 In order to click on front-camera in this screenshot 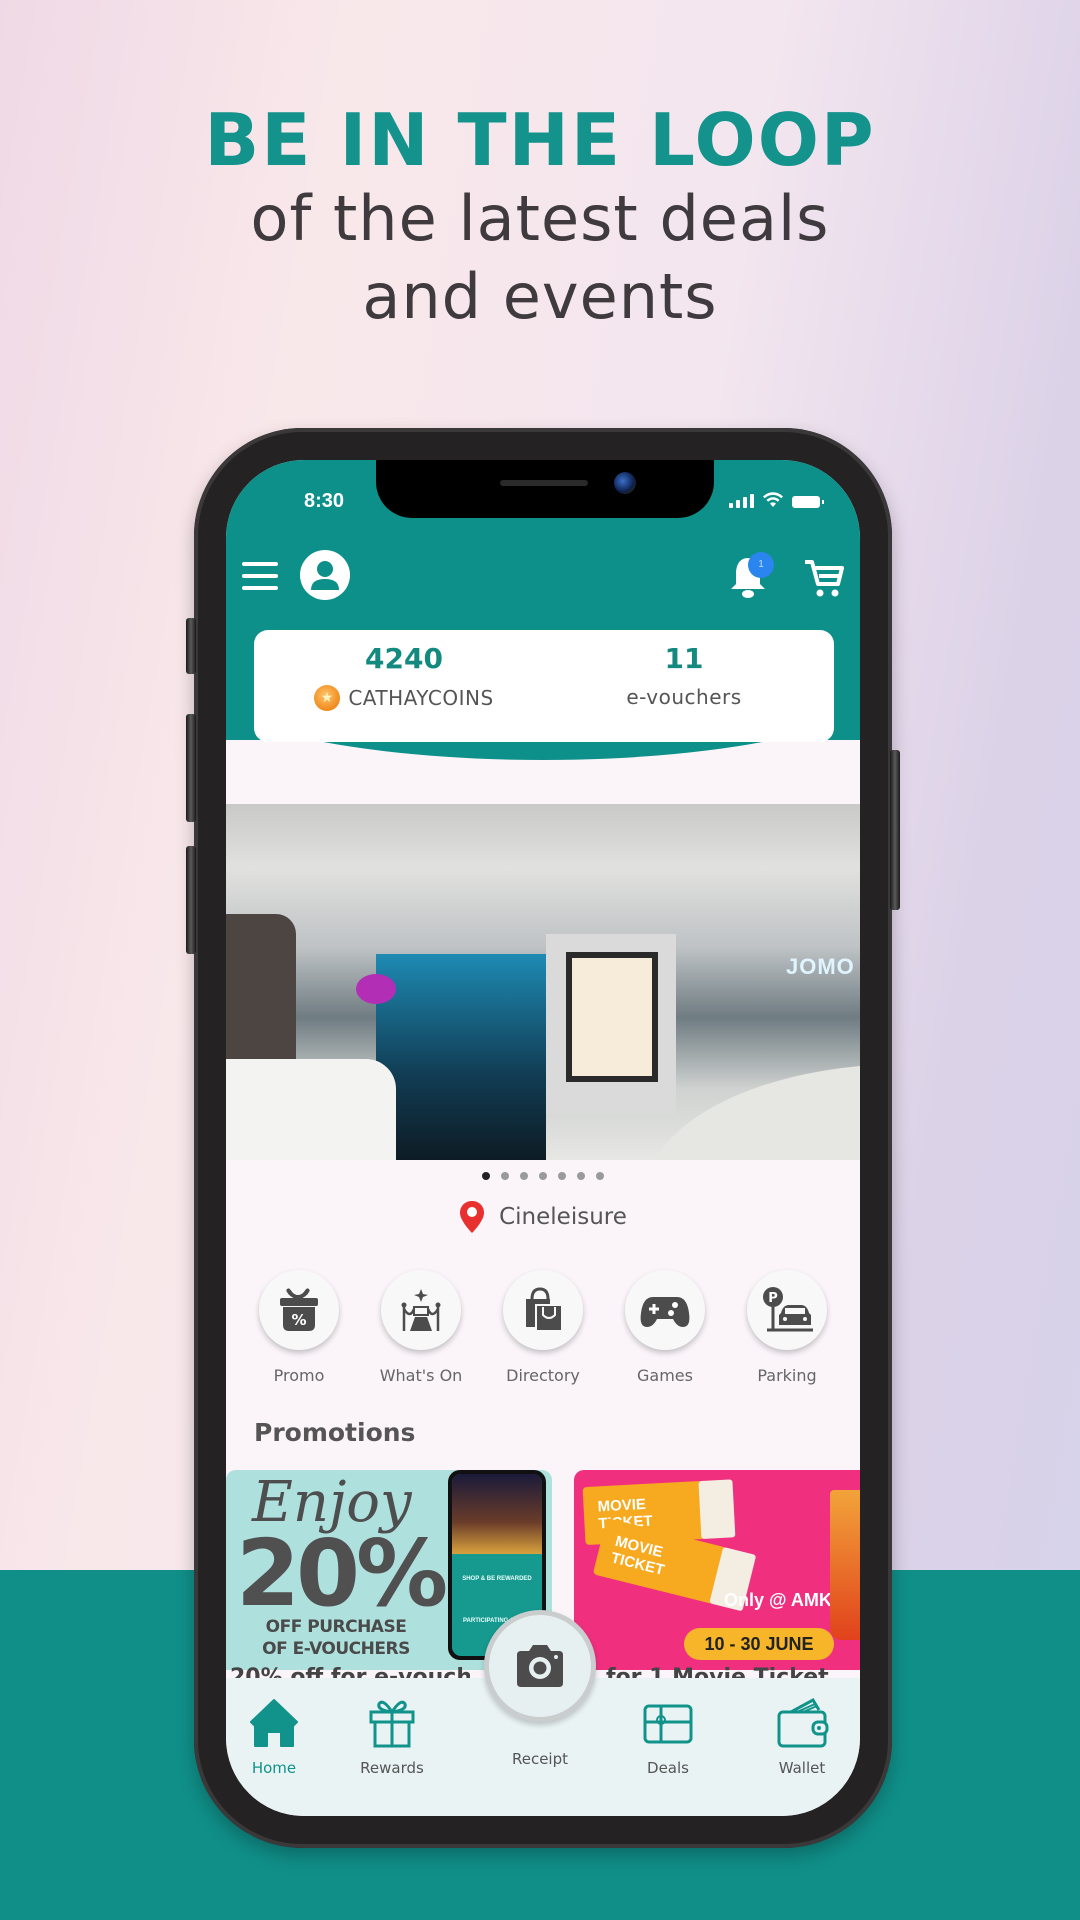, I will do `click(625, 483)`.